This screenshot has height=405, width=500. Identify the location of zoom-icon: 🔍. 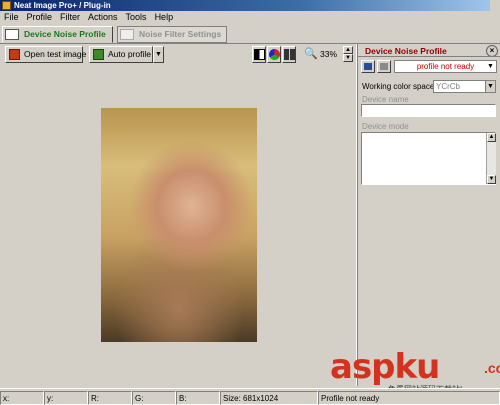
(311, 54).